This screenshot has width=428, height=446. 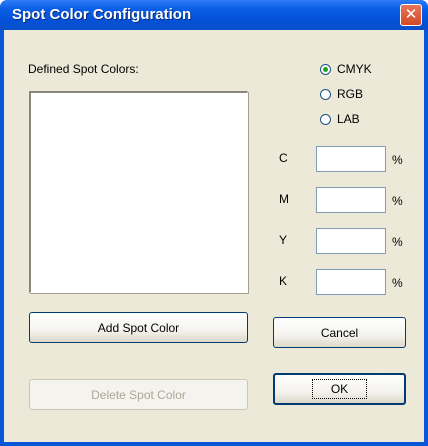 What do you see at coordinates (351, 200) in the screenshot?
I see `m-input` at bounding box center [351, 200].